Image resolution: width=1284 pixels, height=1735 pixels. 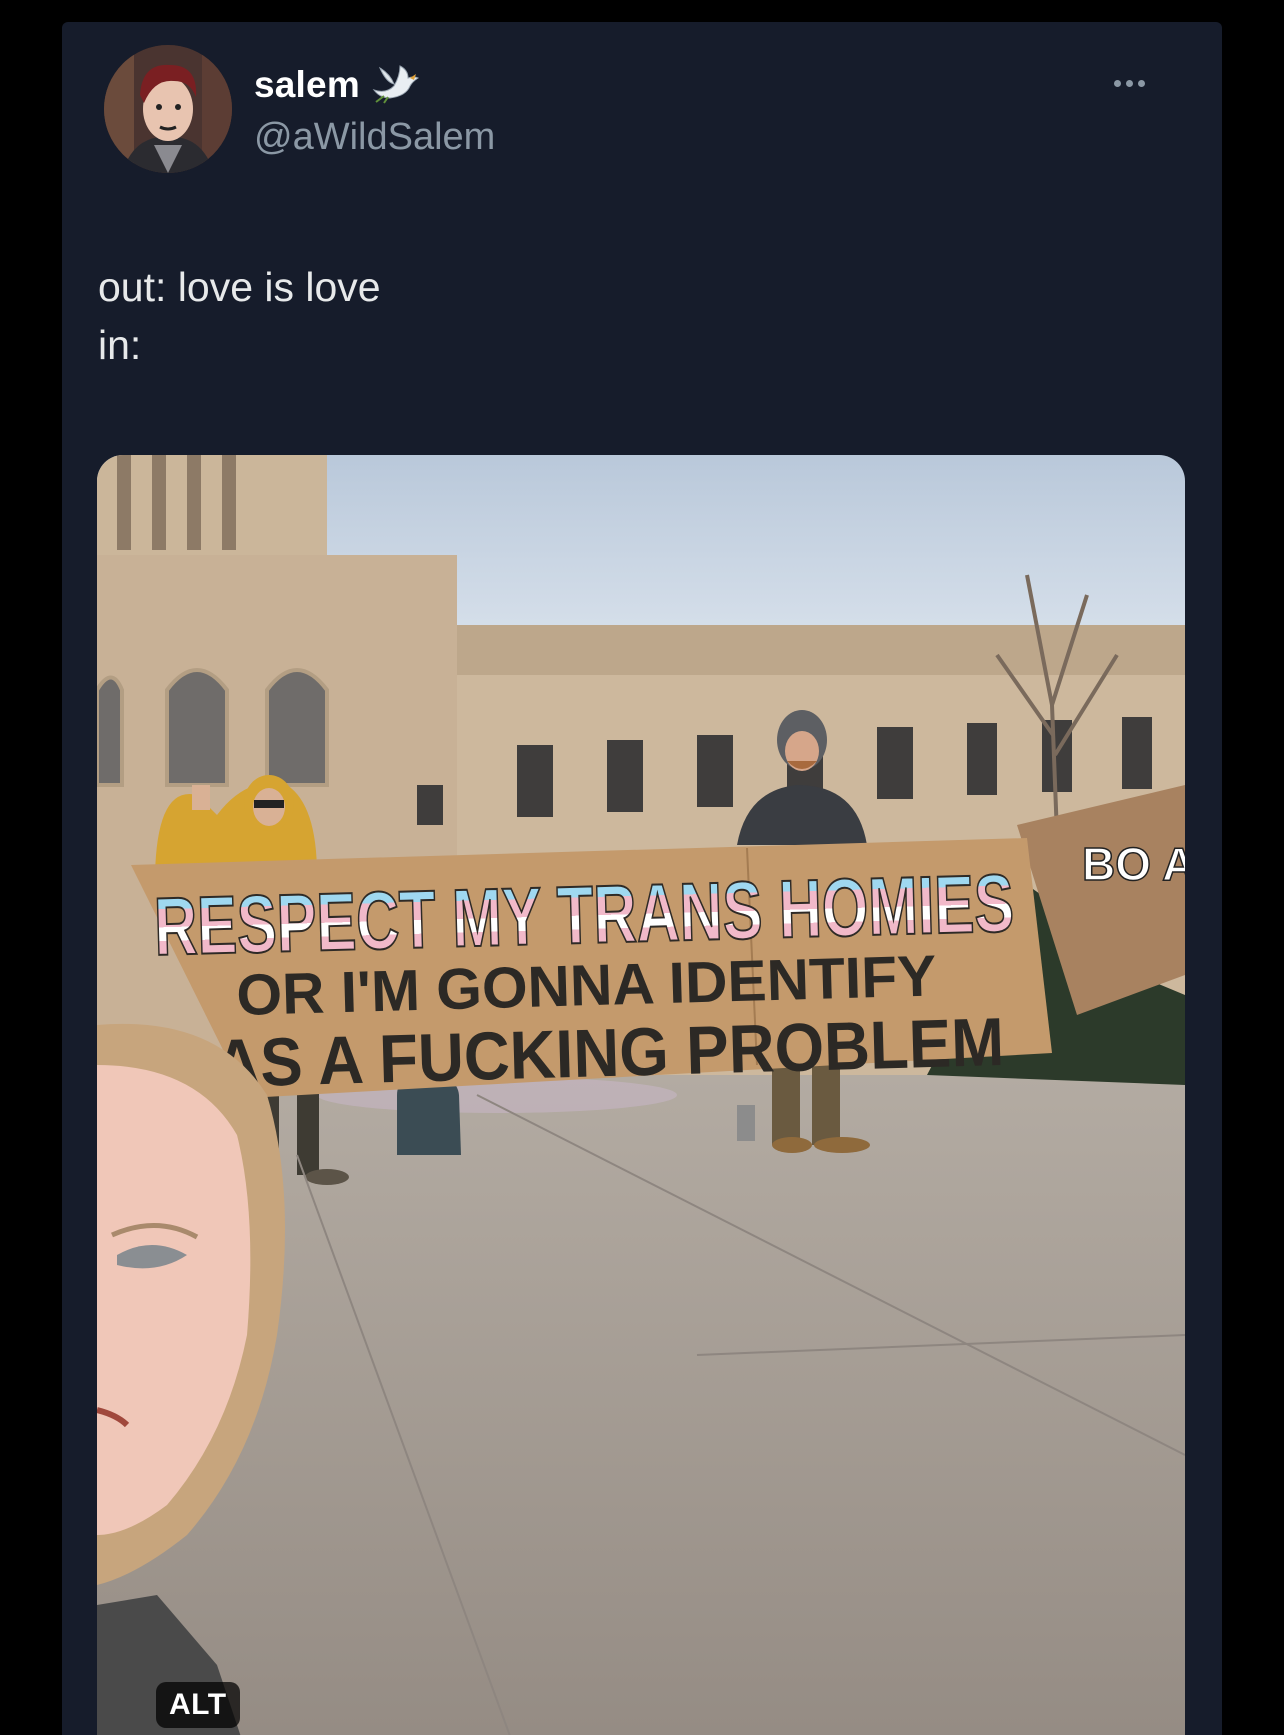 What do you see at coordinates (239, 316) in the screenshot?
I see `tweet-text: out: love is love in:` at bounding box center [239, 316].